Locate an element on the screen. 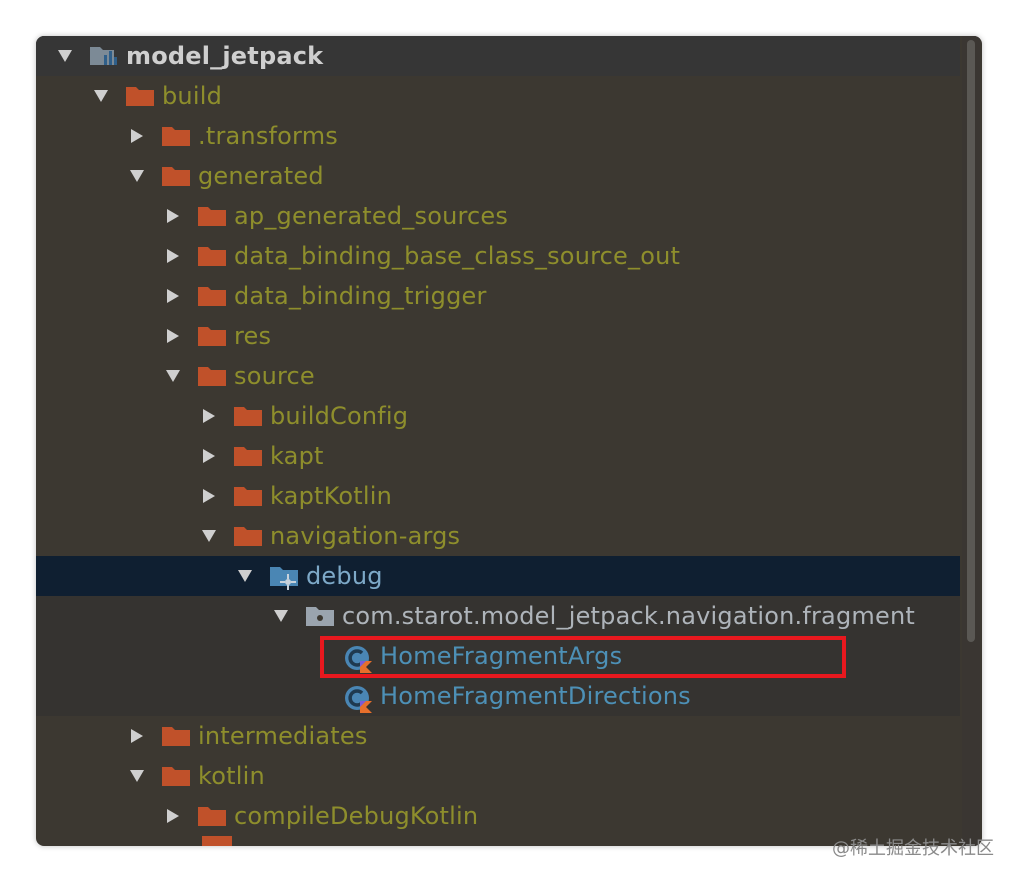 This screenshot has width=1018, height=882. tree-row-label: generated is located at coordinates (261, 176).